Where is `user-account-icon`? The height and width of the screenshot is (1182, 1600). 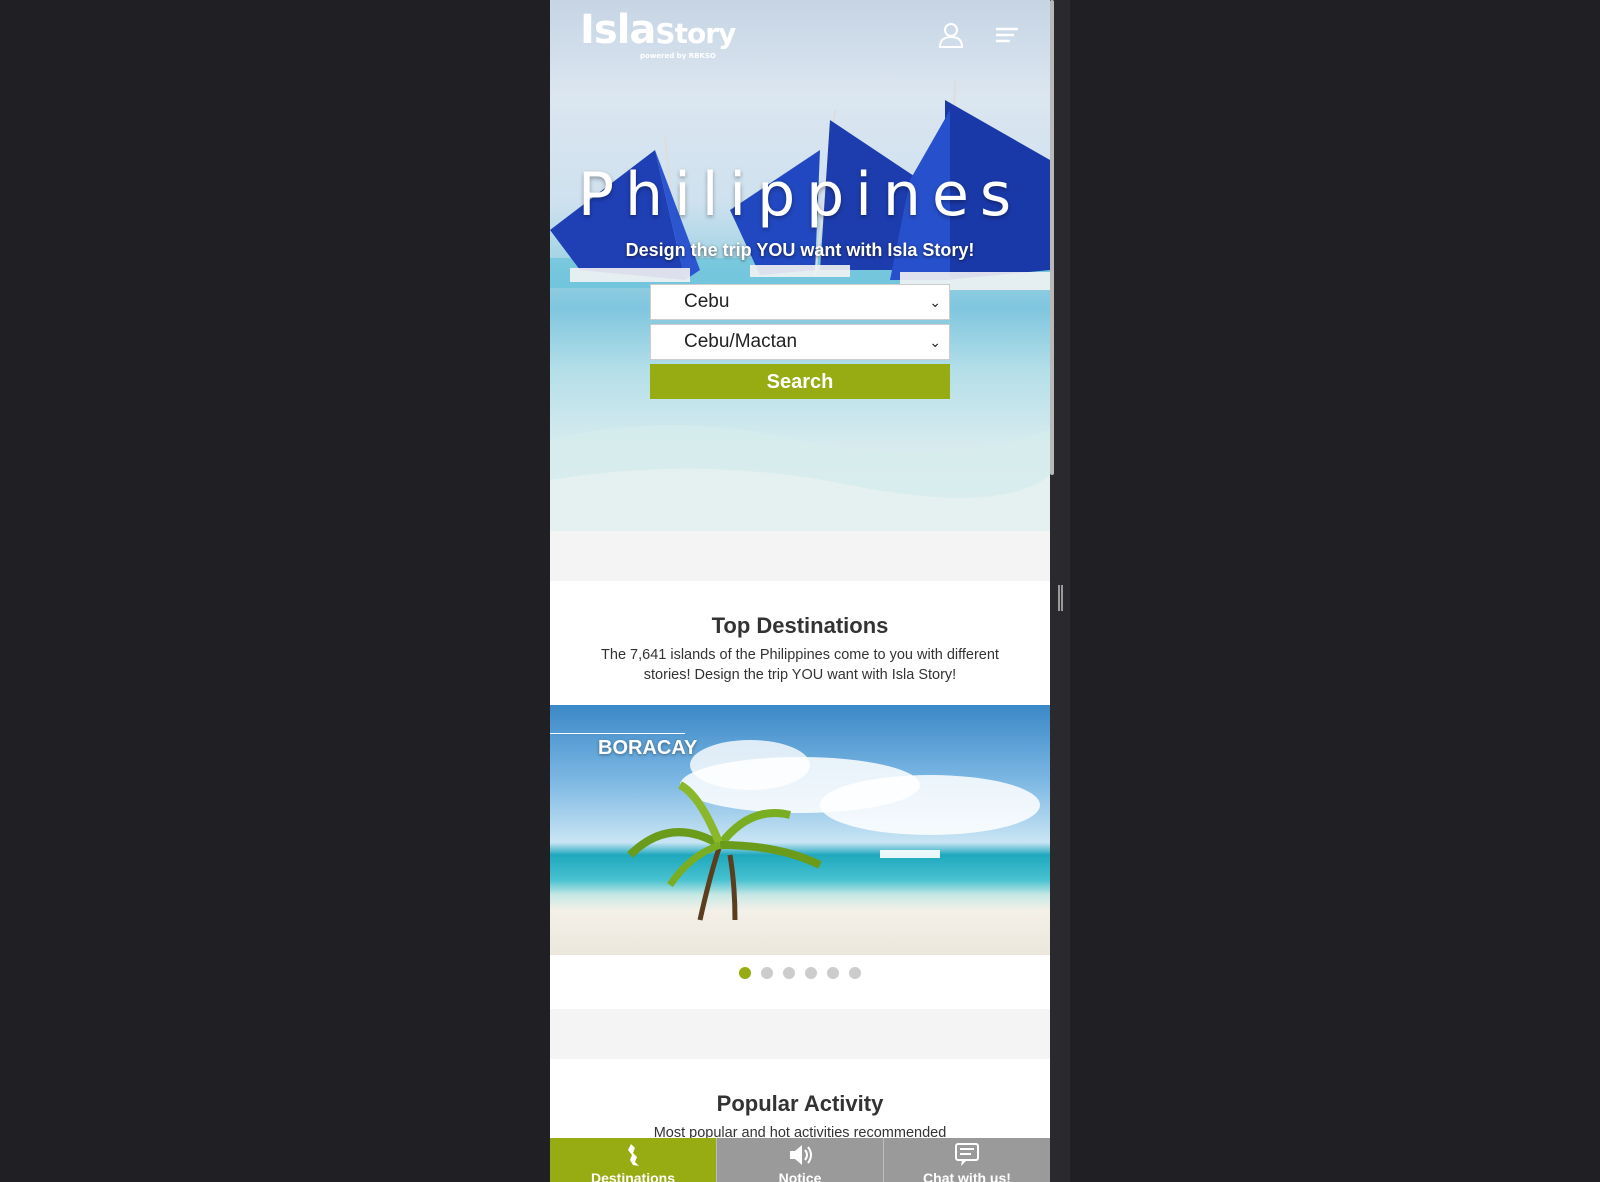 user-account-icon is located at coordinates (951, 35).